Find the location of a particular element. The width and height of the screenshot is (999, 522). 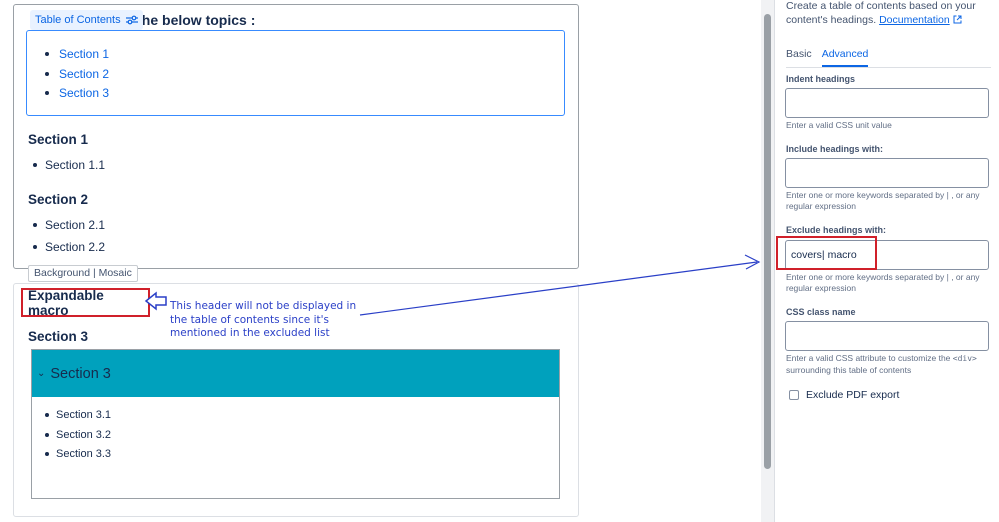

settings-sliders-icon is located at coordinates (131, 20).